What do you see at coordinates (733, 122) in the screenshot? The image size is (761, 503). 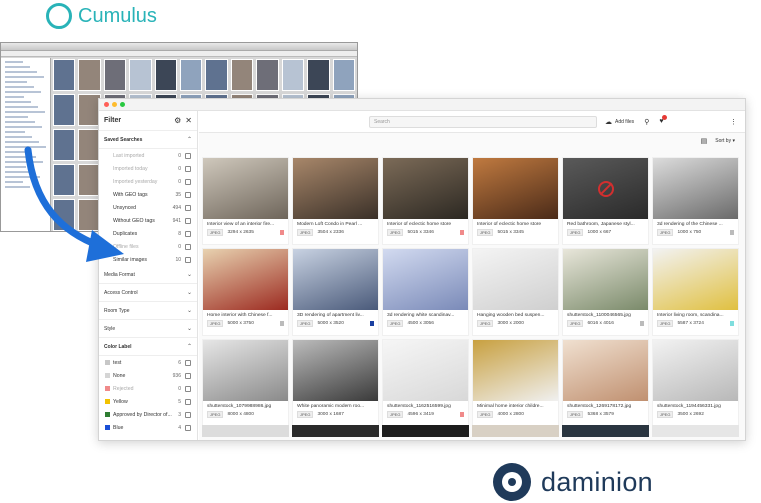 I see `more-menu-icon: ⋮` at bounding box center [733, 122].